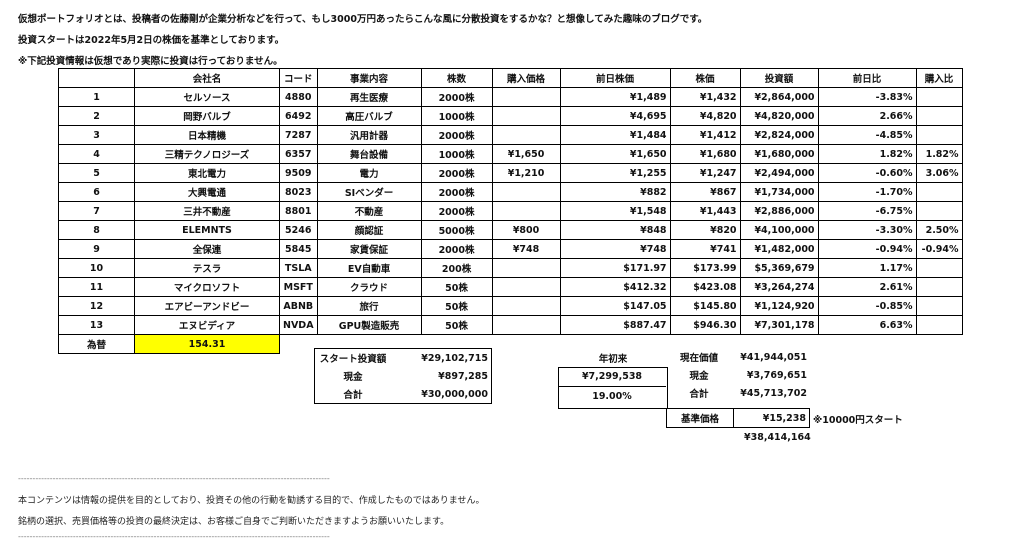 Image resolution: width=1024 pixels, height=542 pixels. What do you see at coordinates (456, 116) in the screenshot?
I see `shares: 1000株` at bounding box center [456, 116].